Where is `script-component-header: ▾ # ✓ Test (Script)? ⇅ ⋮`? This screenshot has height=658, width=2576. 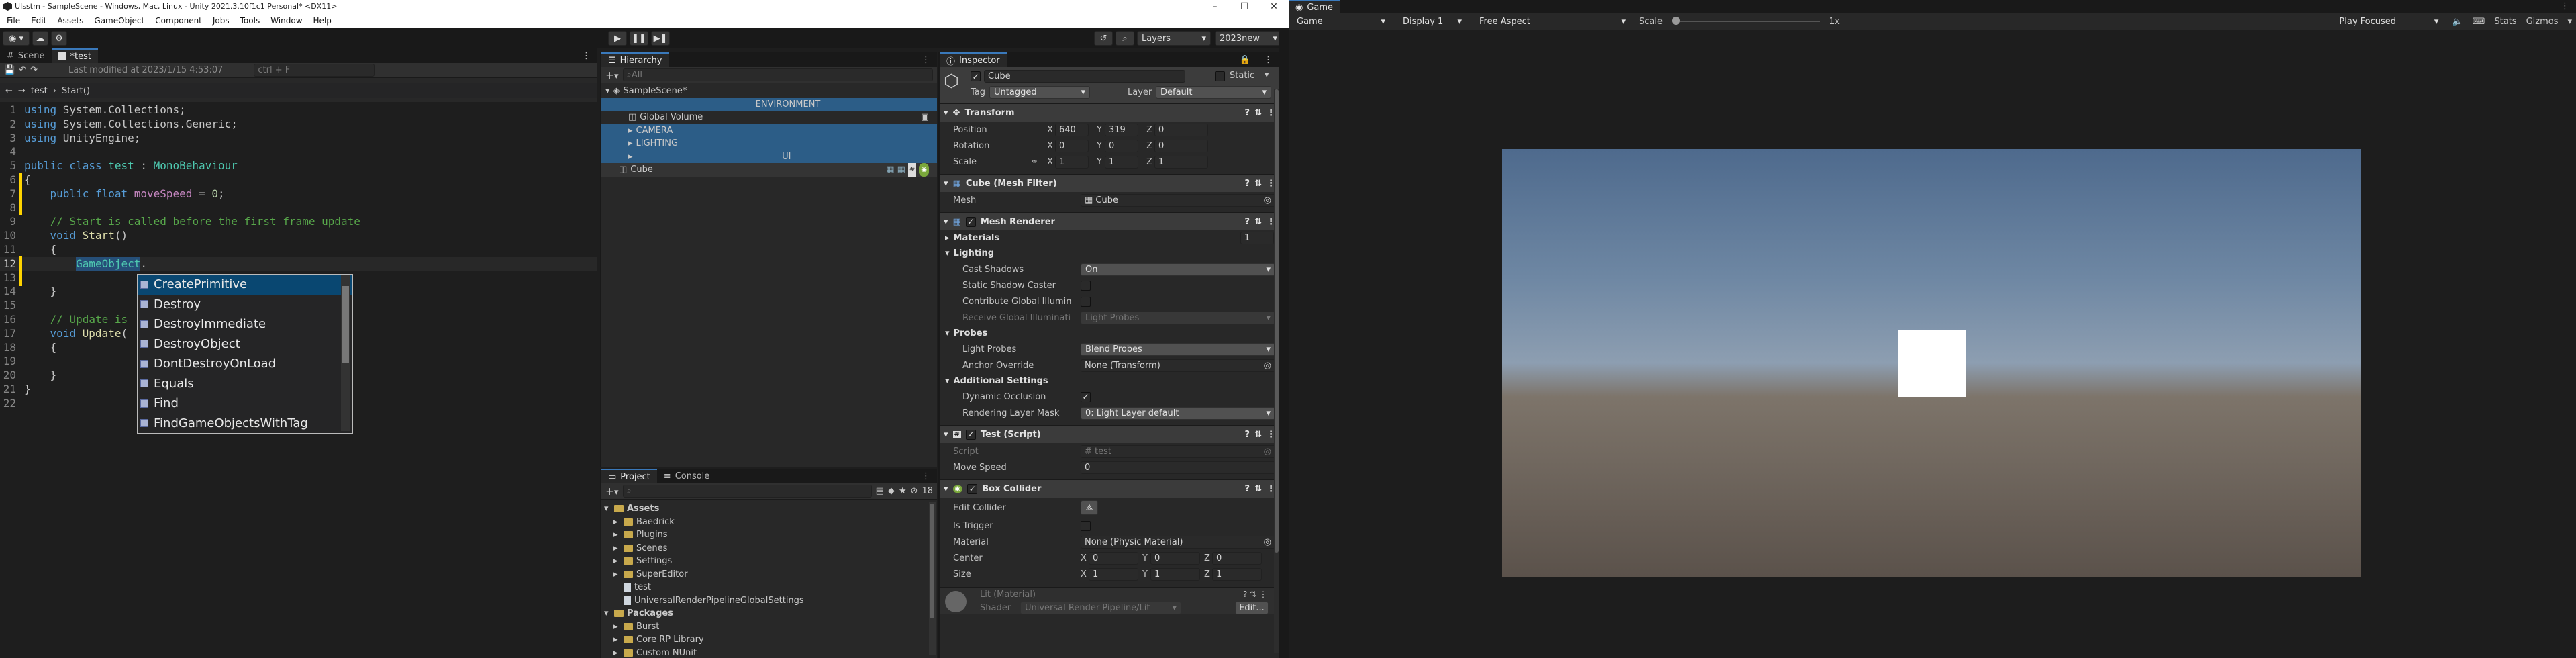
script-component-header: ▾ # ✓ Test (Script)? ⇅ ⋮ is located at coordinates (1109, 434).